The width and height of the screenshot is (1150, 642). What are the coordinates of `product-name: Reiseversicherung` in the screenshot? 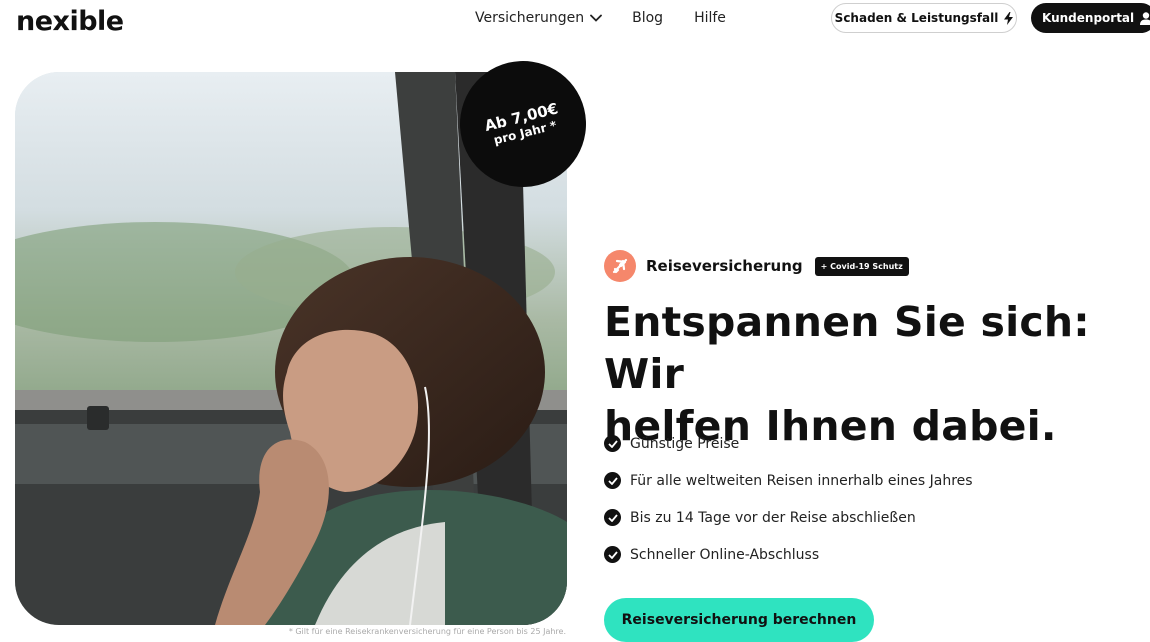 It's located at (724, 266).